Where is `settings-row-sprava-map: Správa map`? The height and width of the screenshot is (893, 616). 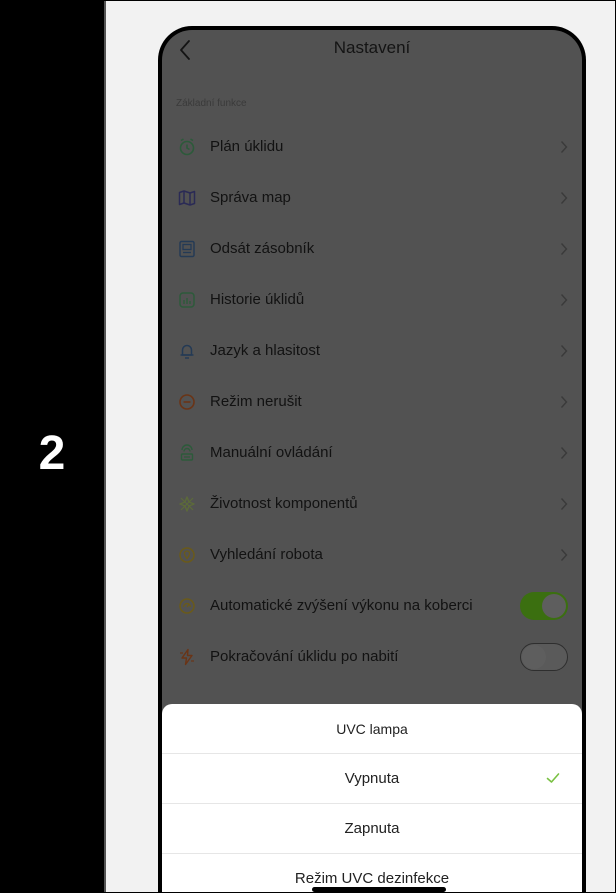
settings-row-sprava-map: Správa map is located at coordinates (372, 197).